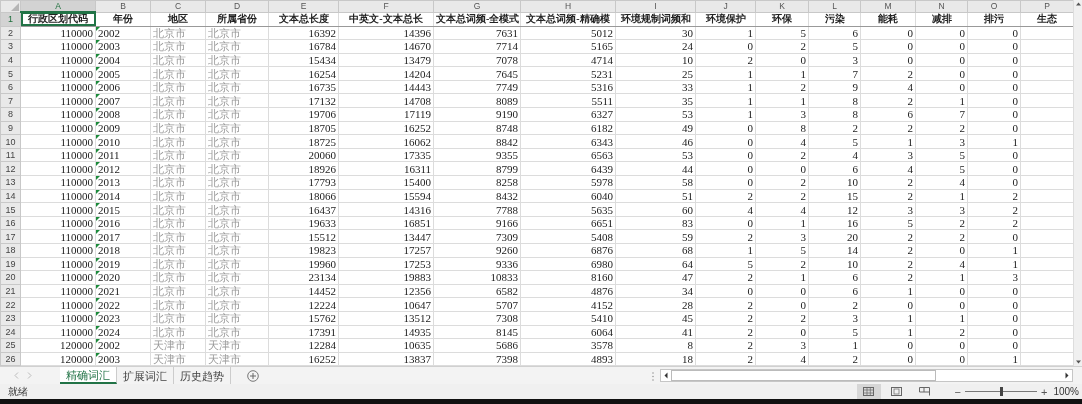 The height and width of the screenshot is (404, 1082). I want to click on scrollbar-thumb, so click(803, 375).